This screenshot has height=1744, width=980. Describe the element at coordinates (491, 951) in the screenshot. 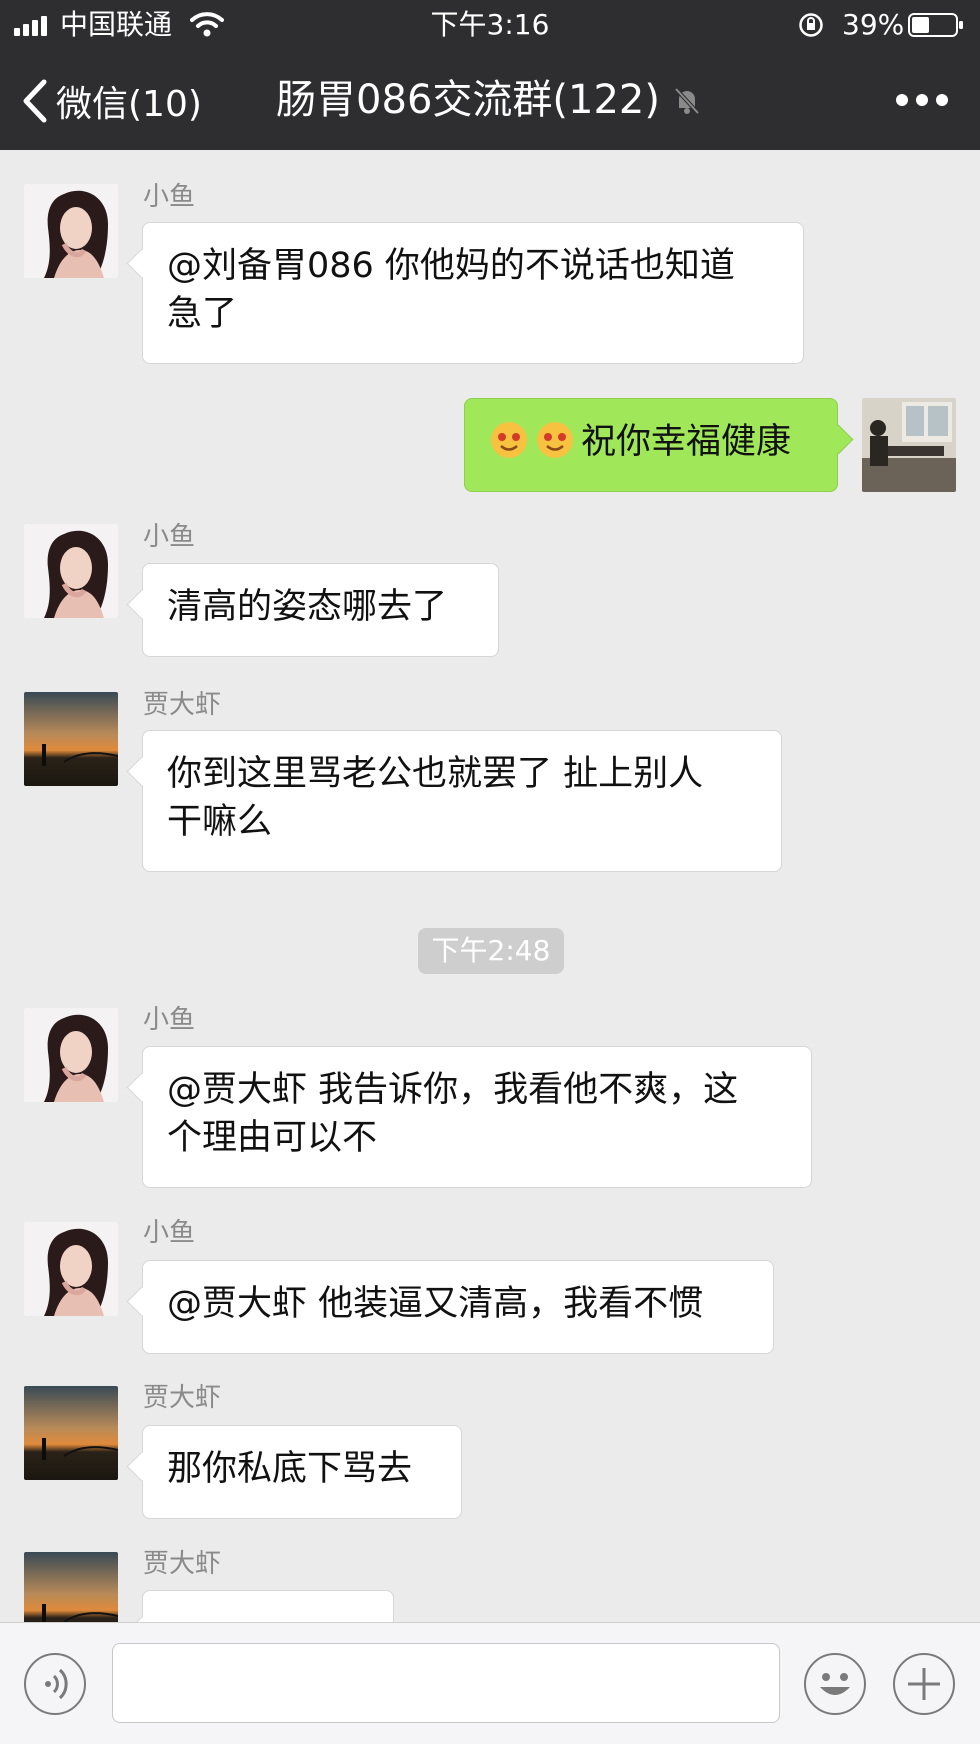

I see `timestamp: 下午2:48` at that location.